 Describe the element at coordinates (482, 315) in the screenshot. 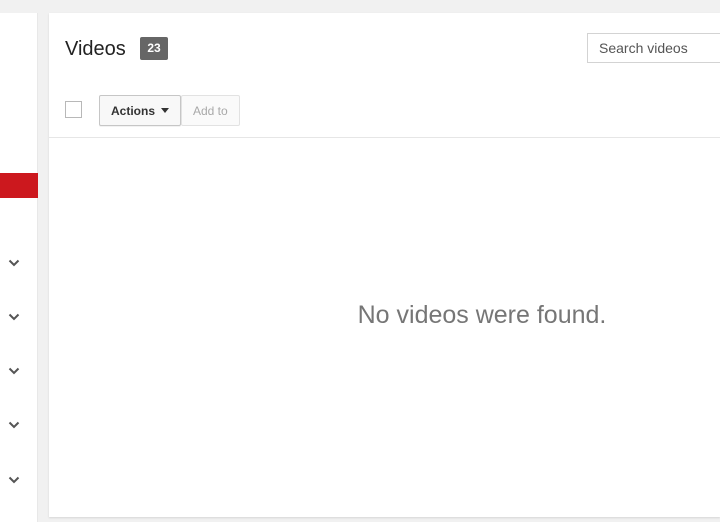

I see `empty-state-message: No videos were found.` at that location.